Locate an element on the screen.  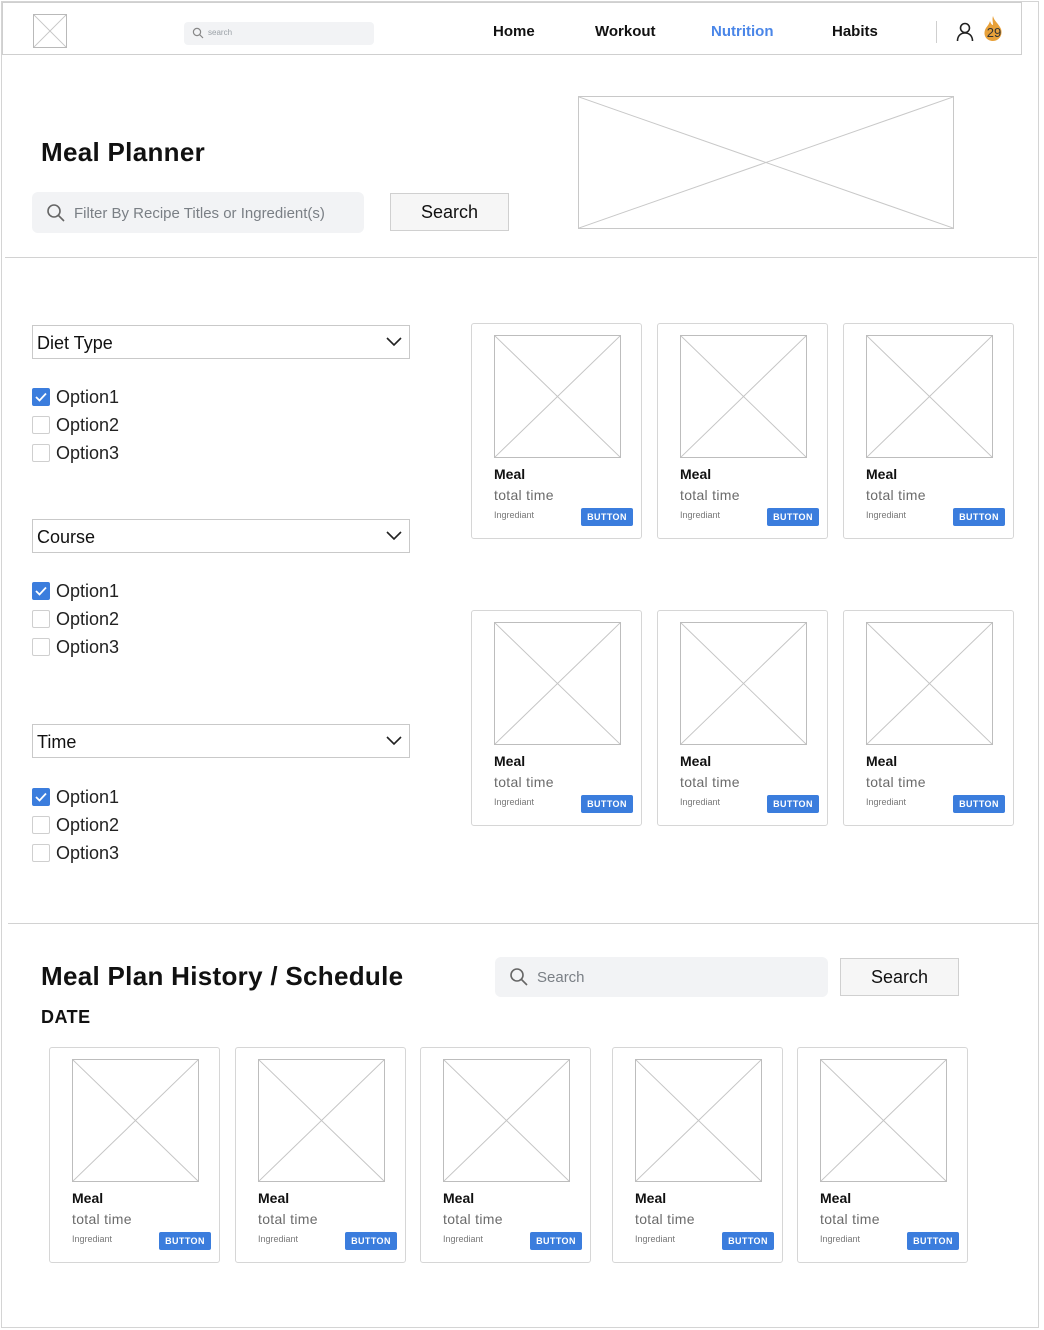
nav-link-home: Home is located at coordinates (514, 31).